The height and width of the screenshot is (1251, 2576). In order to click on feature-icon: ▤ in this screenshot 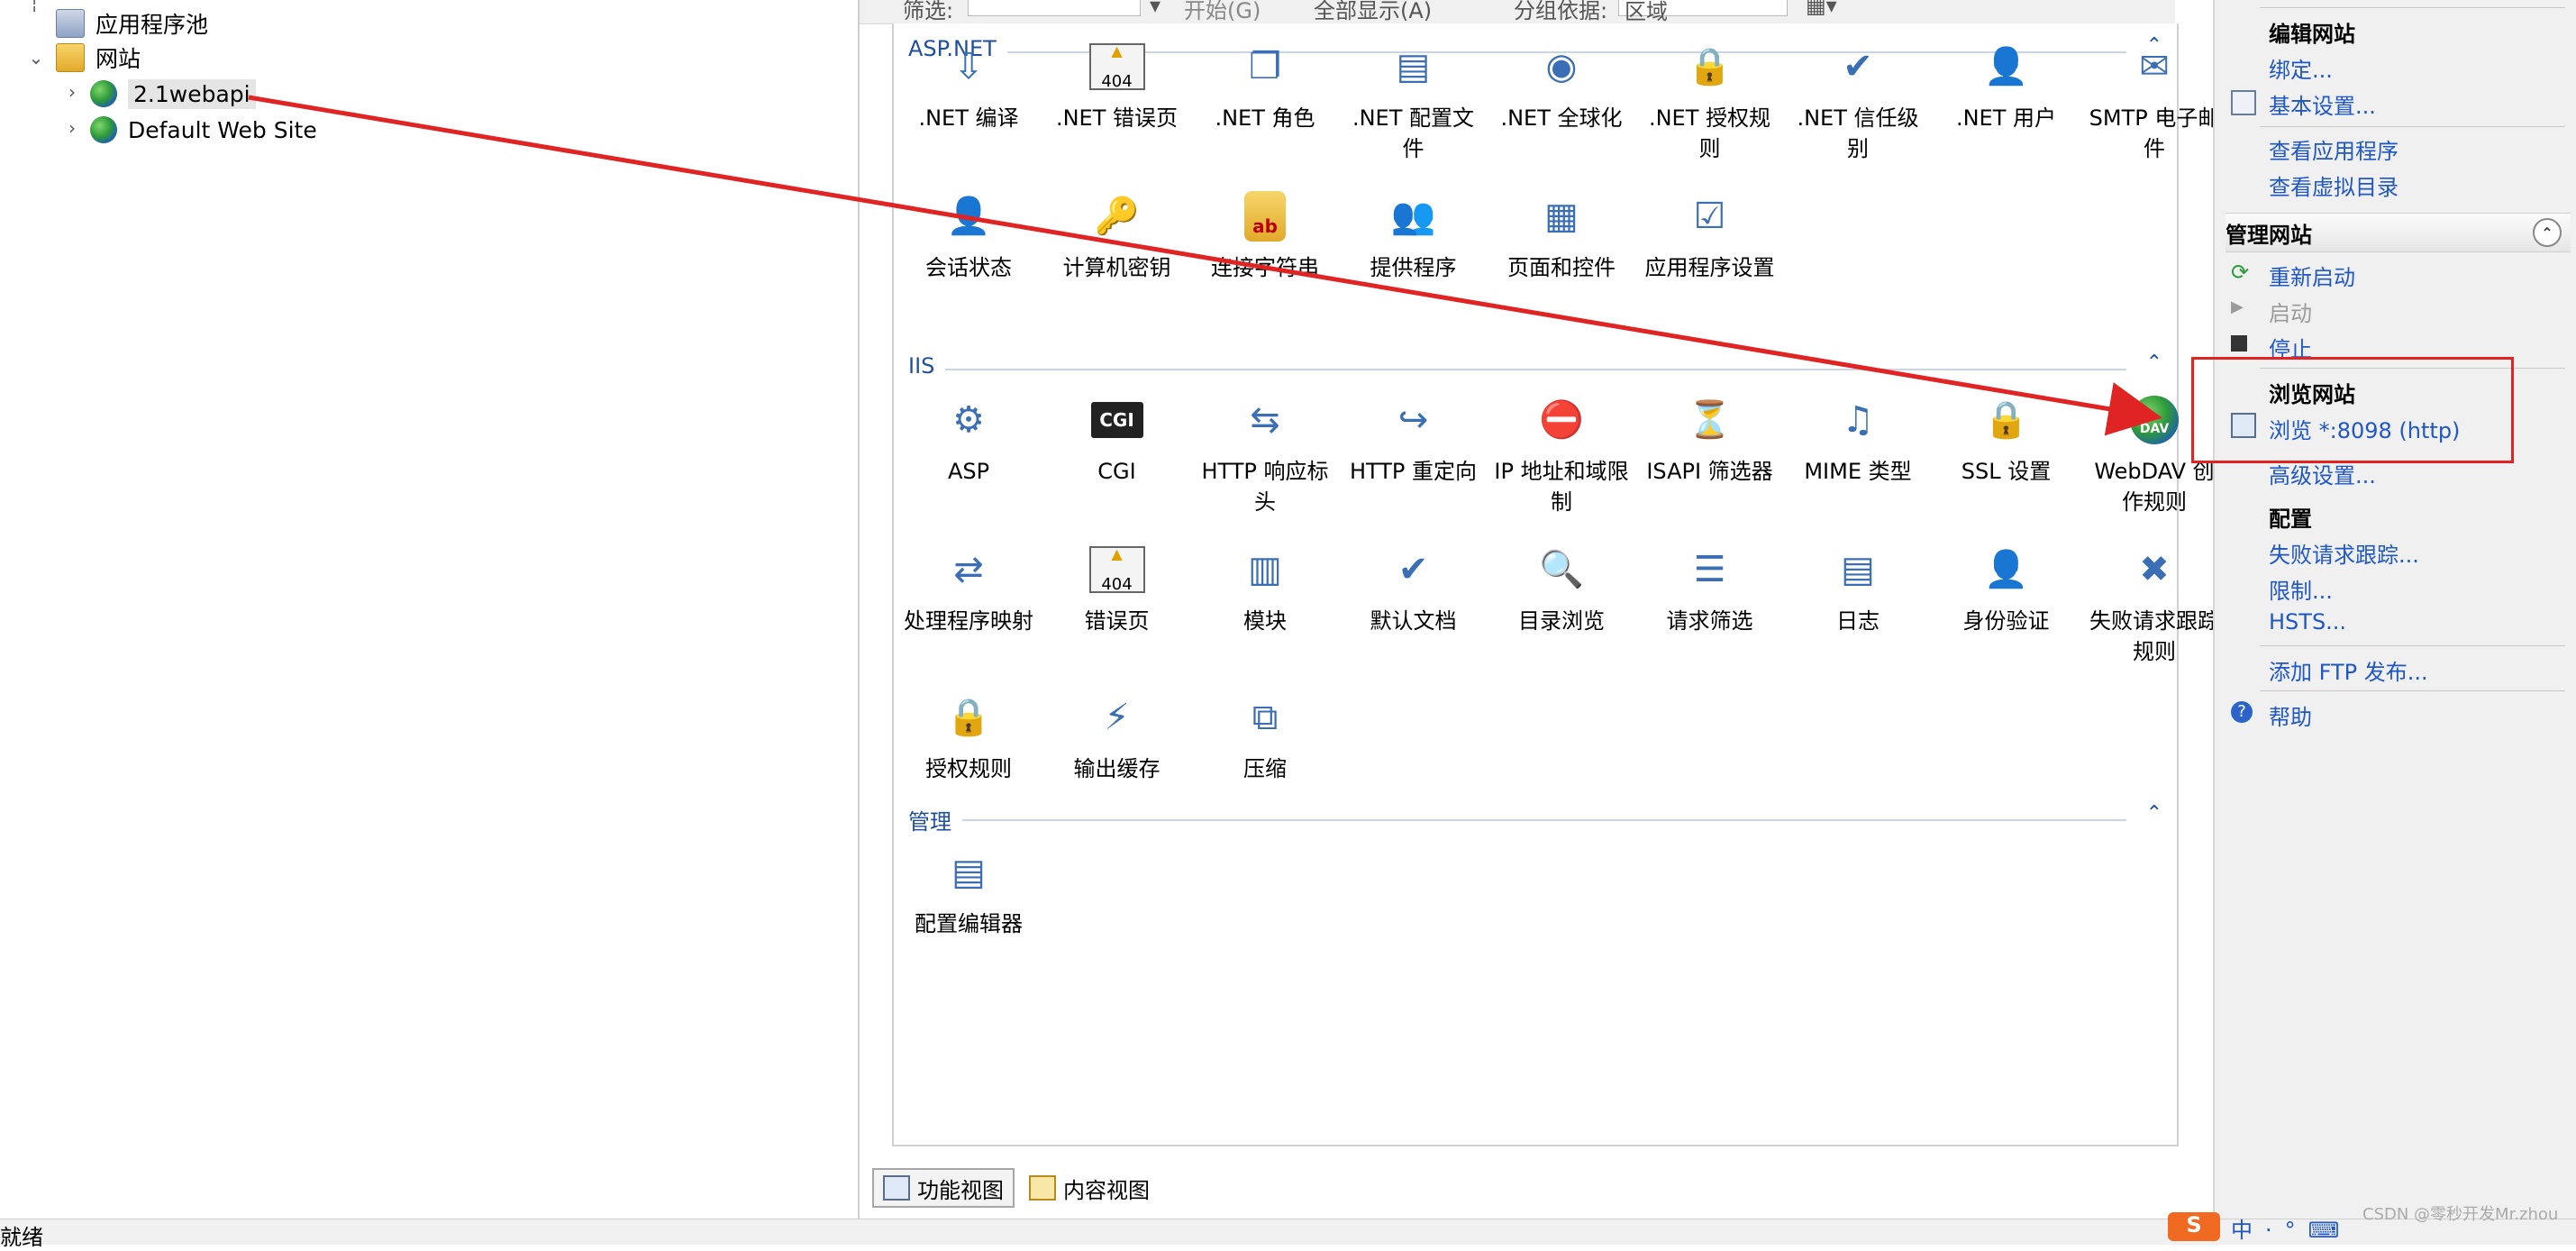, I will do `click(1858, 569)`.